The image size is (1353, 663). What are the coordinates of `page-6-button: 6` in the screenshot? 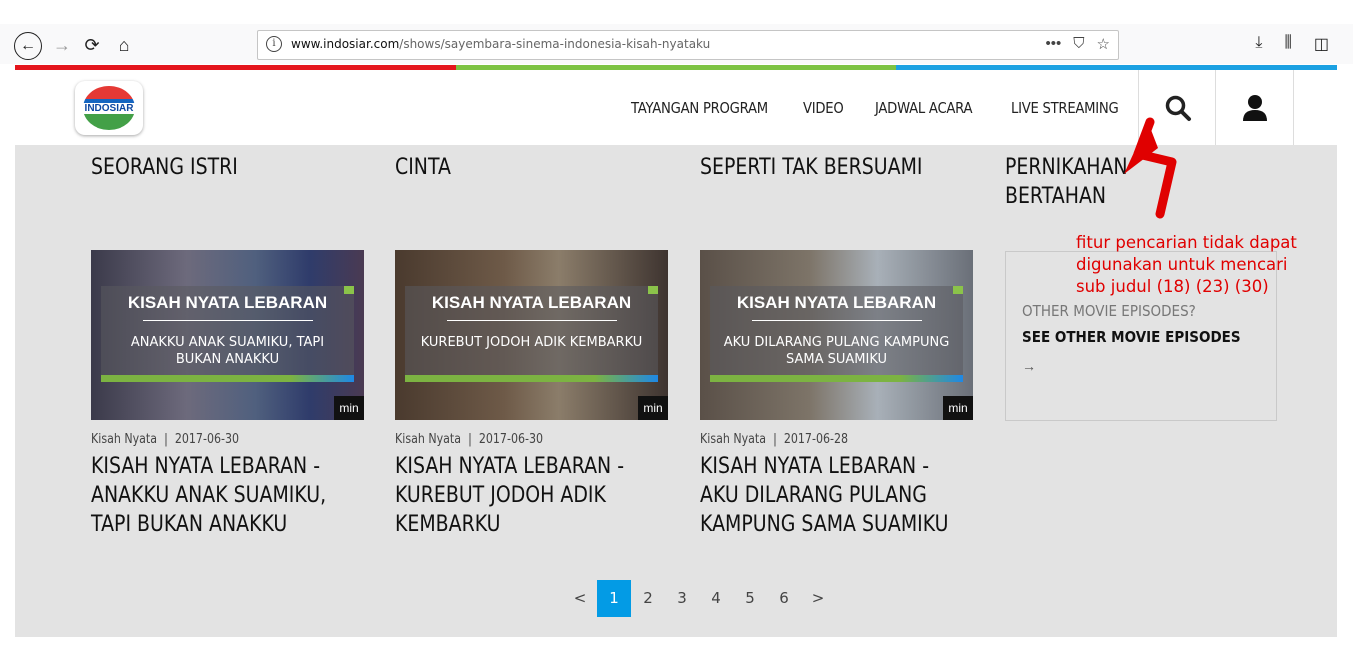 It's located at (784, 598).